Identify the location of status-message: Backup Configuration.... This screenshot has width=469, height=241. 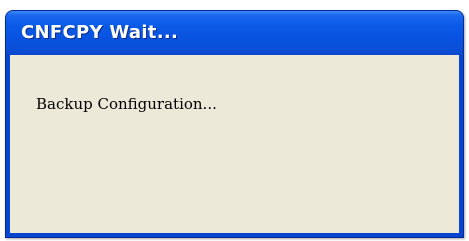
(126, 104).